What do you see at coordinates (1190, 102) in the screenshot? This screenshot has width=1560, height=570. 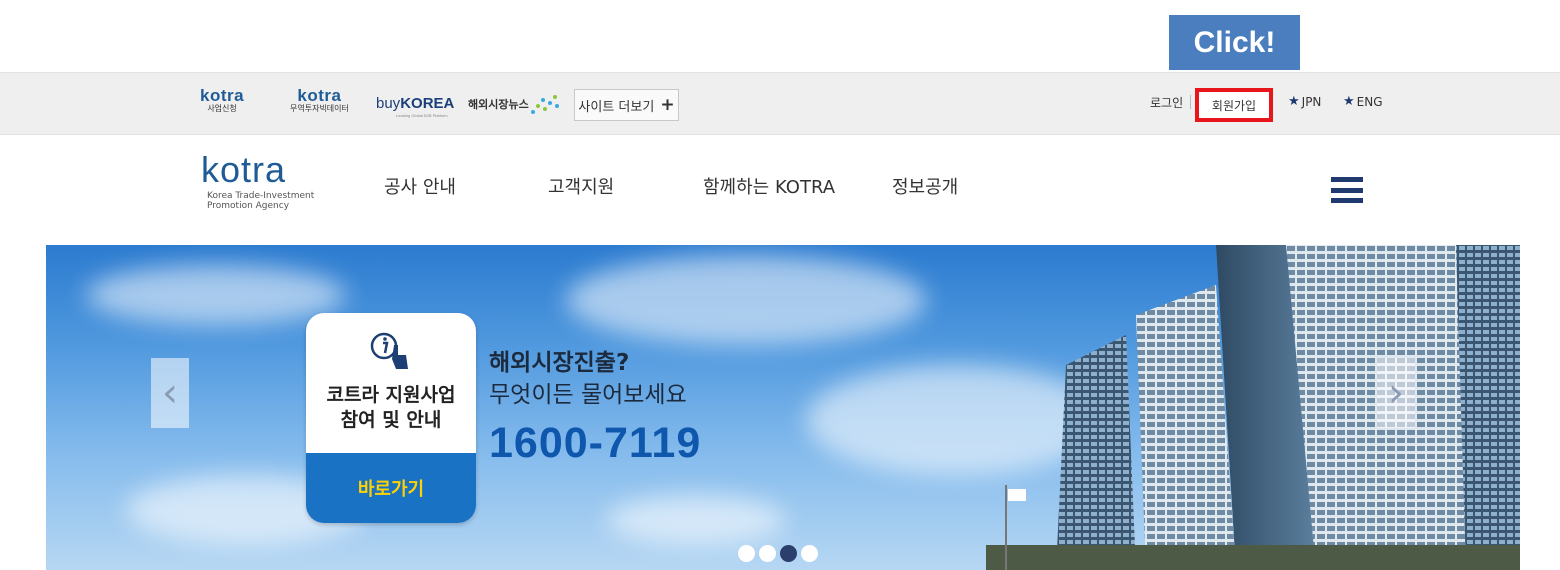 I see `divider` at bounding box center [1190, 102].